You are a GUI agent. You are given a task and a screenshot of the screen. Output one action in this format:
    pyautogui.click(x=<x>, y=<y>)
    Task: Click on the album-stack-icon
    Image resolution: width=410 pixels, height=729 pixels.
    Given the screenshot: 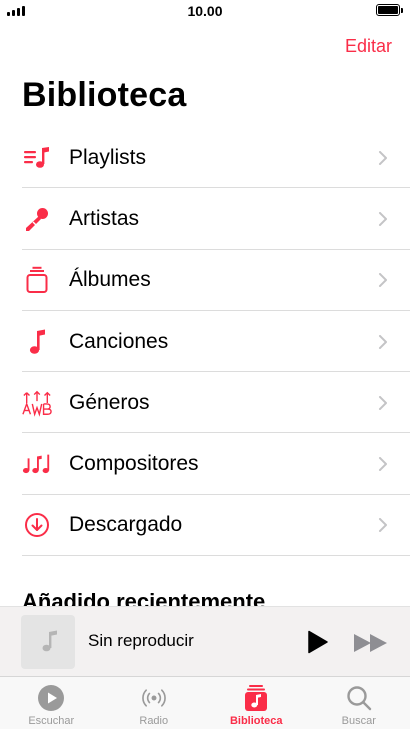 What is the action you would take?
    pyautogui.click(x=37, y=280)
    